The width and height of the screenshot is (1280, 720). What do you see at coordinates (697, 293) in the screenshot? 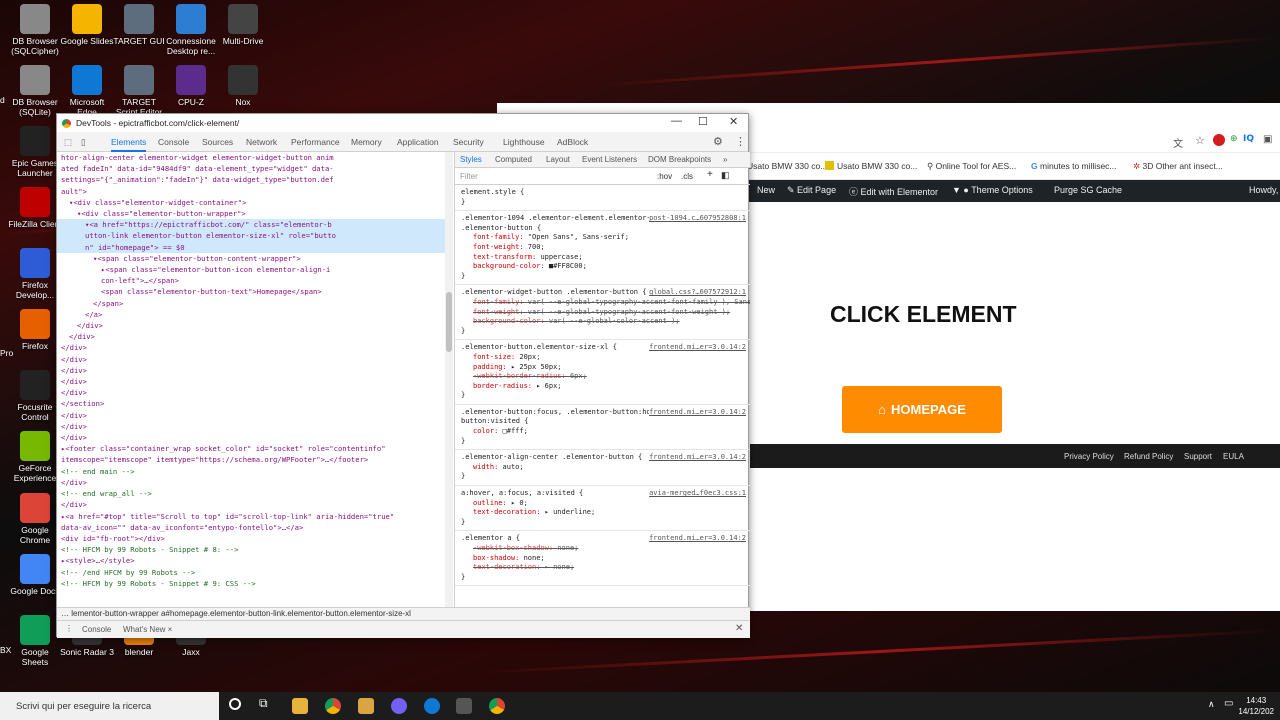
I see `css-source-link: global.css?…607572912:1` at bounding box center [697, 293].